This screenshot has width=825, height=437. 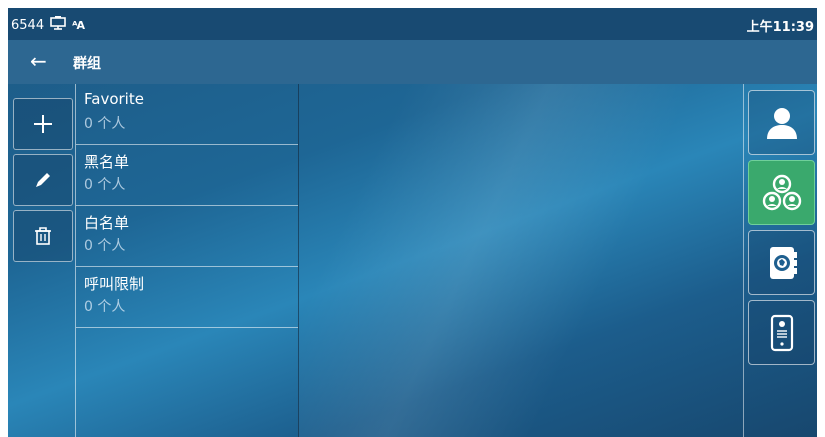 What do you see at coordinates (114, 284) in the screenshot?
I see `group-name: 呼叫限制` at bounding box center [114, 284].